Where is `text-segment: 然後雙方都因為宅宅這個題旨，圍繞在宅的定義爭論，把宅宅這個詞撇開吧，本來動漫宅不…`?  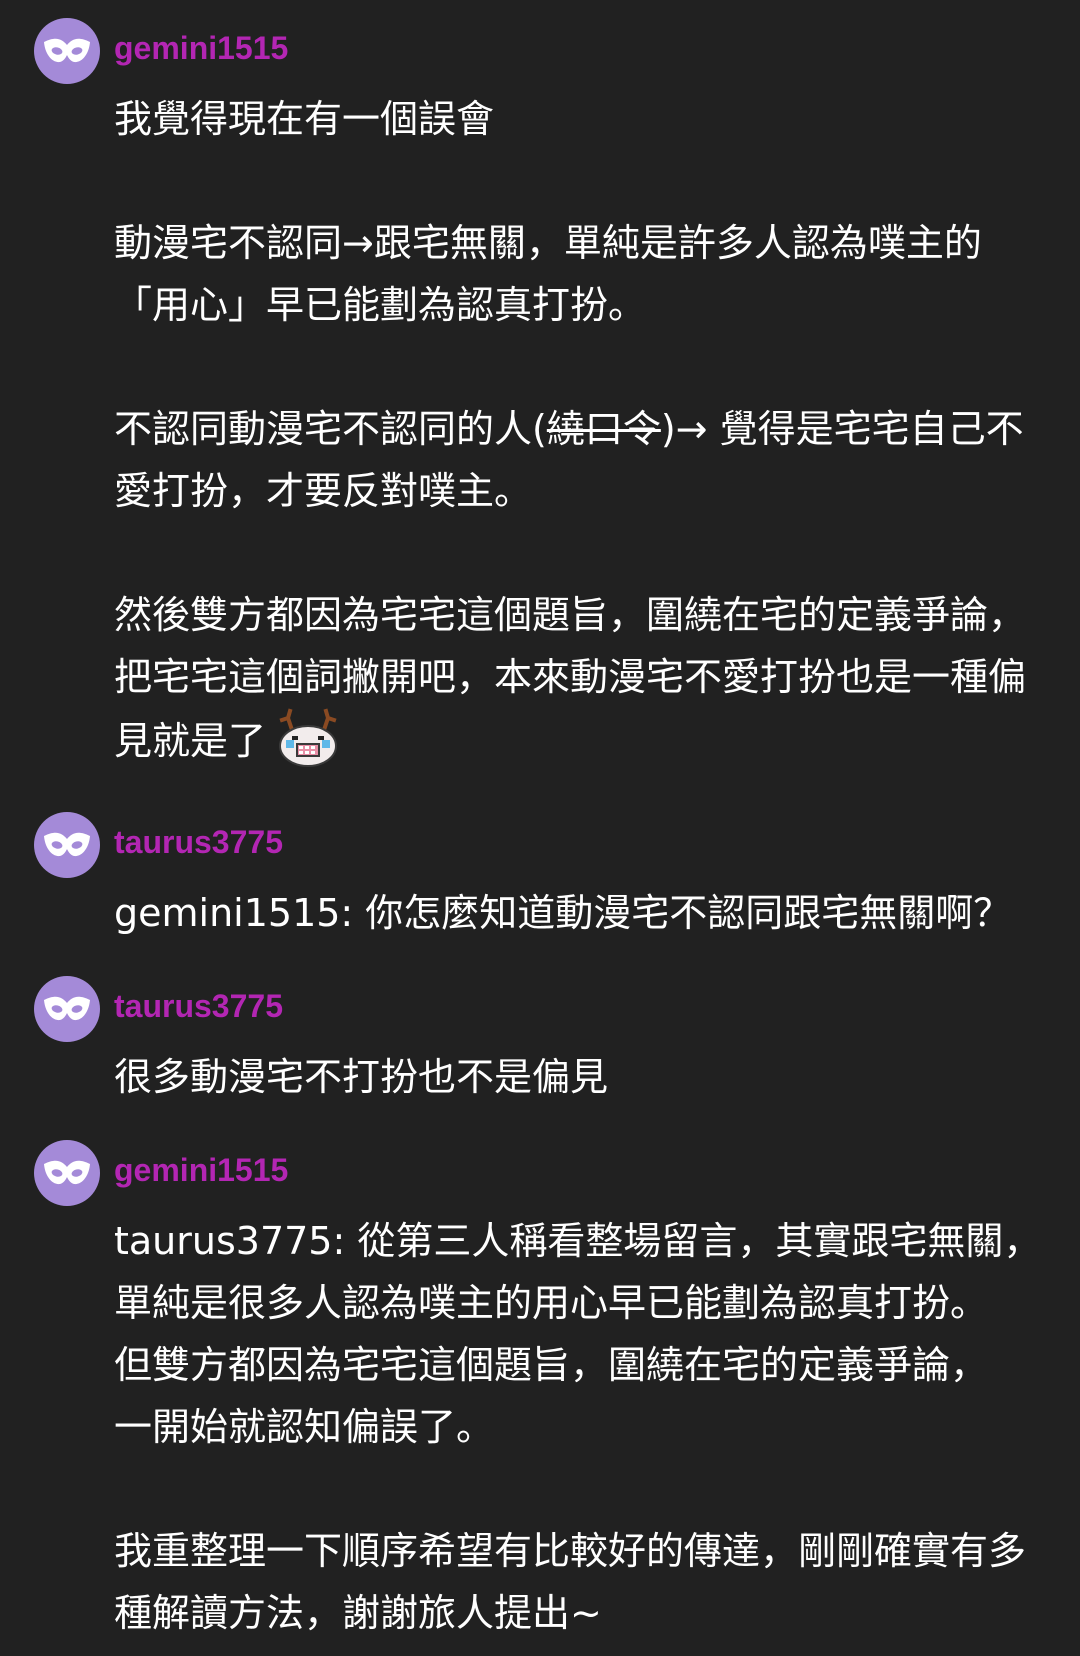
text-segment: 然後雙方都因為宅宅這個題旨，圍繞在宅的定義爭論，把宅宅這個詞撇開吧，本來動漫宅不… is located at coordinates (570, 678).